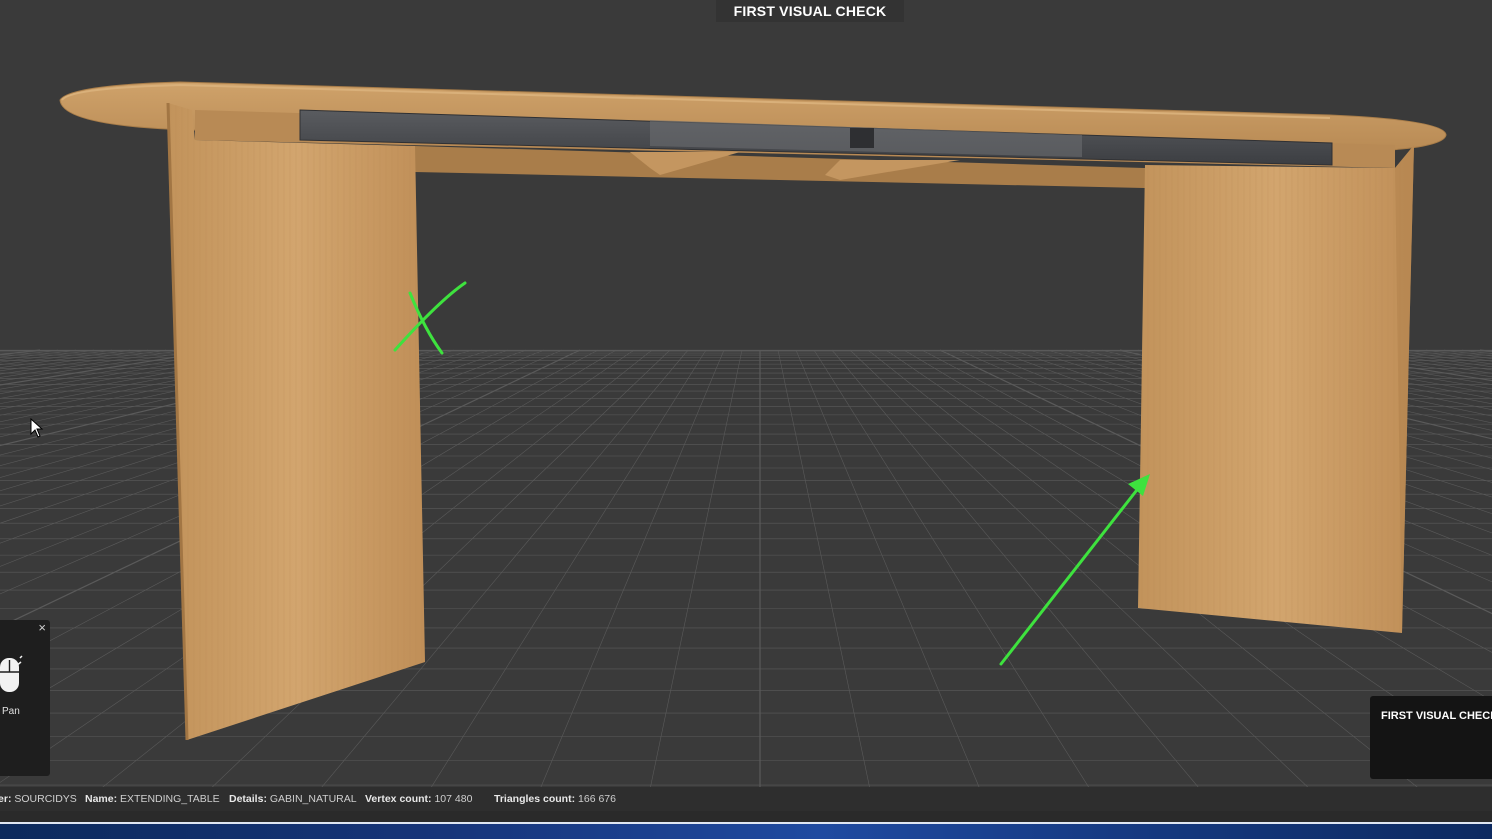 The width and height of the screenshot is (1492, 839). Describe the element at coordinates (38, 799) in the screenshot. I see `info-field-owner: er: SOURCIDYS` at that location.